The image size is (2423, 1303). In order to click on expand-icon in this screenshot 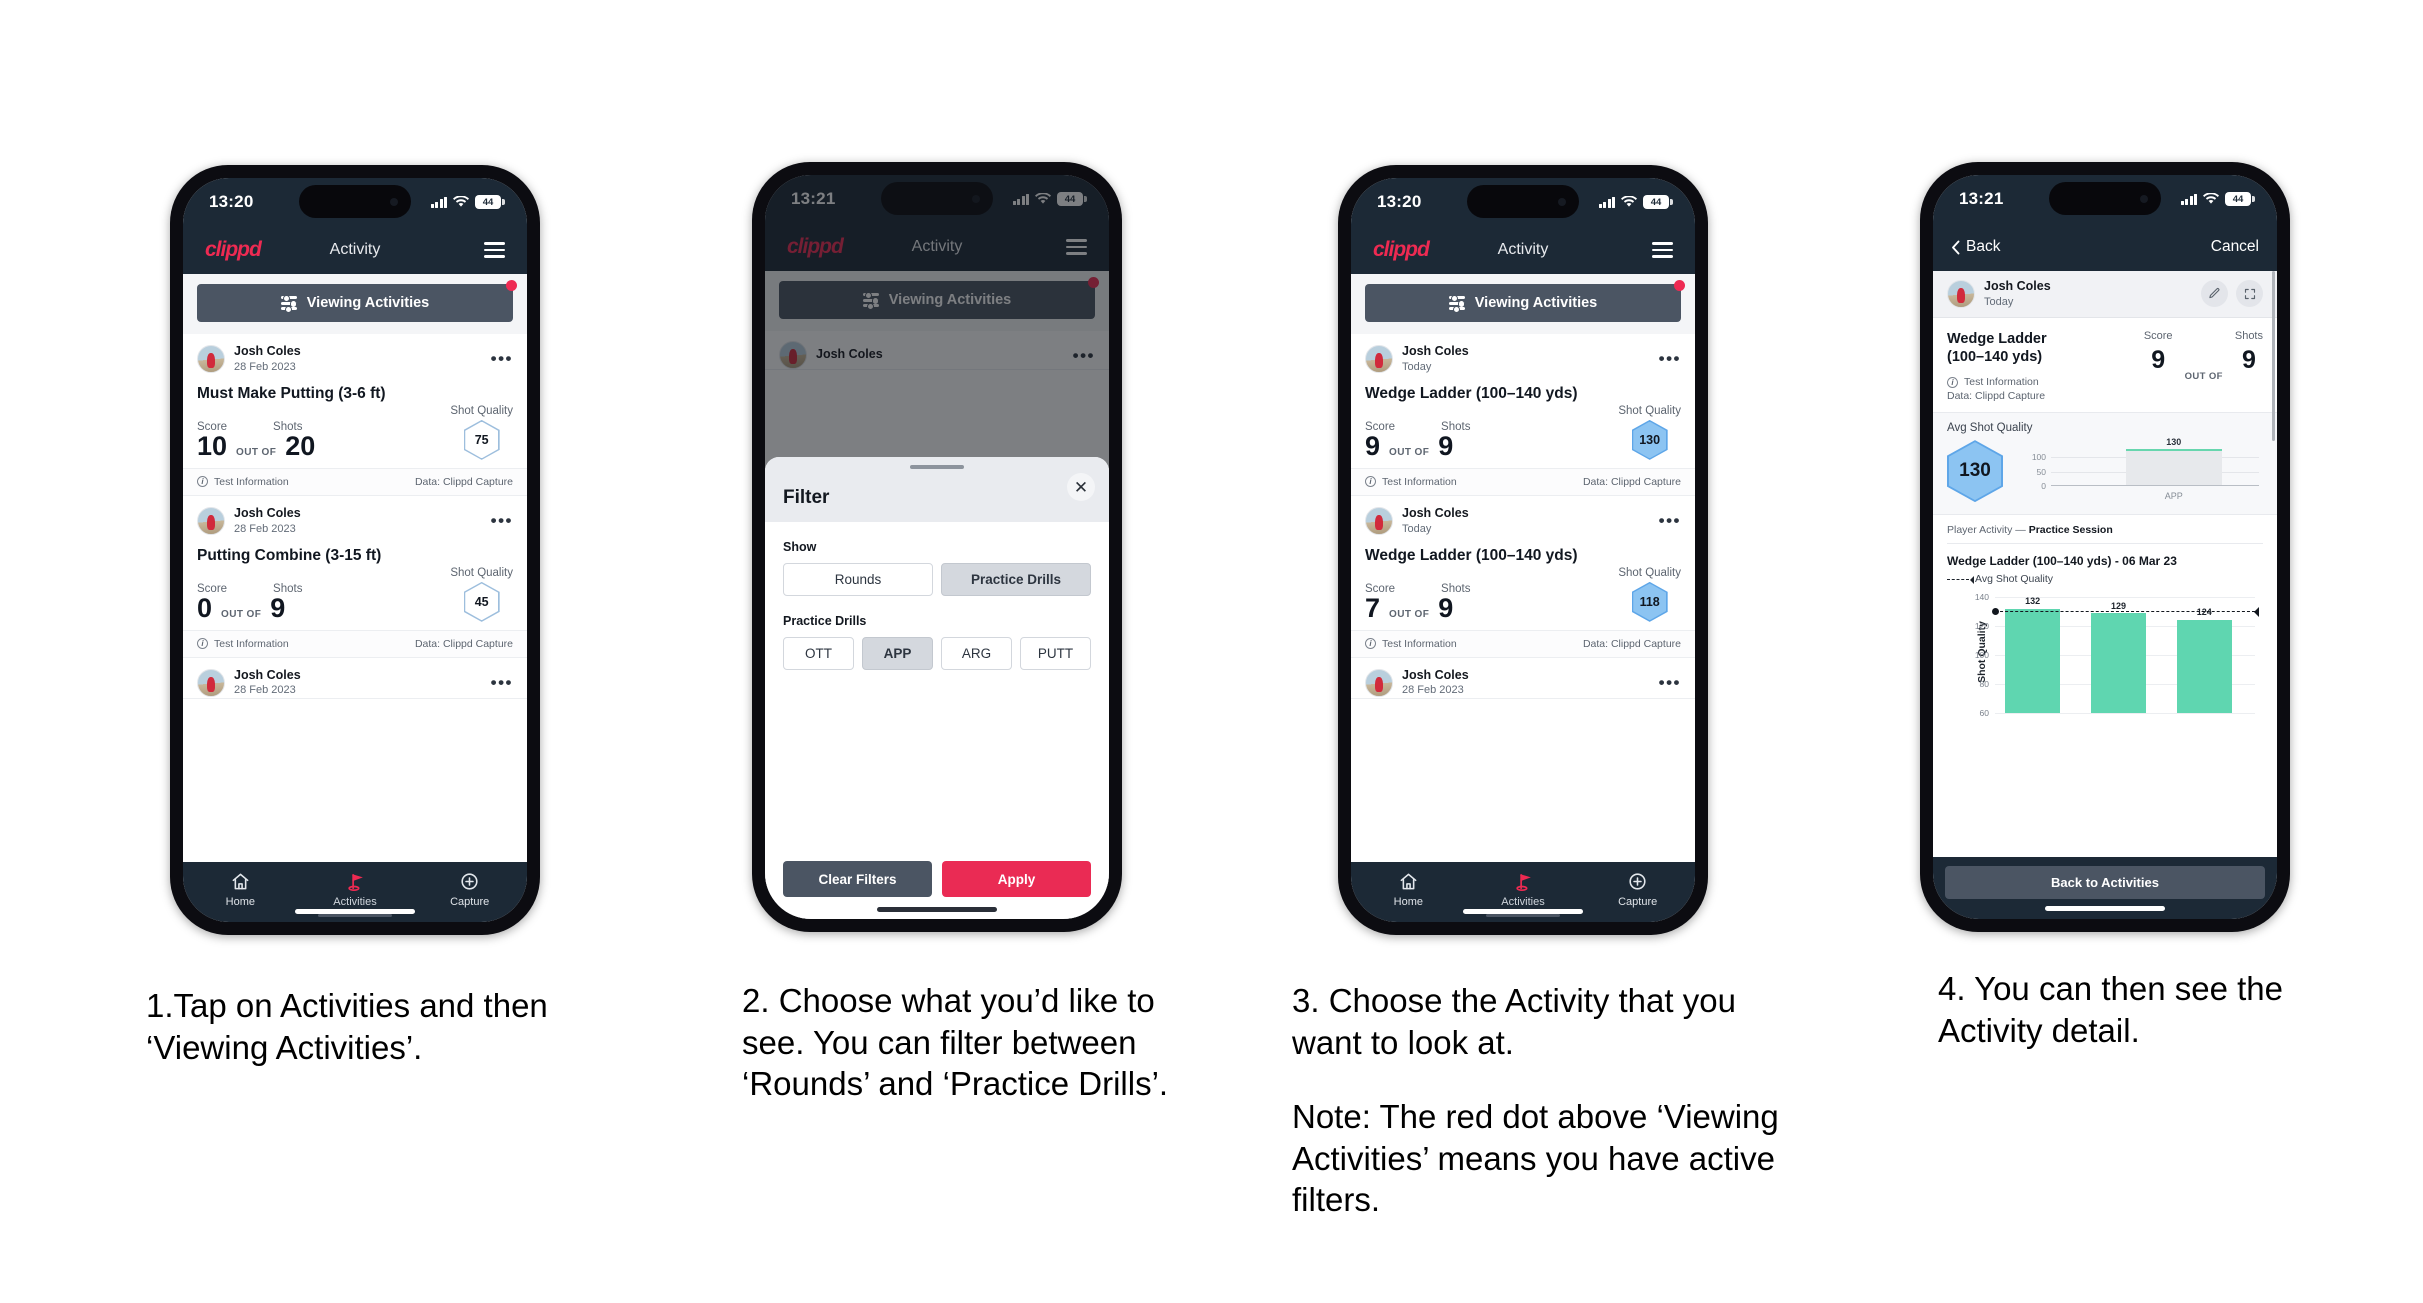, I will do `click(2249, 294)`.